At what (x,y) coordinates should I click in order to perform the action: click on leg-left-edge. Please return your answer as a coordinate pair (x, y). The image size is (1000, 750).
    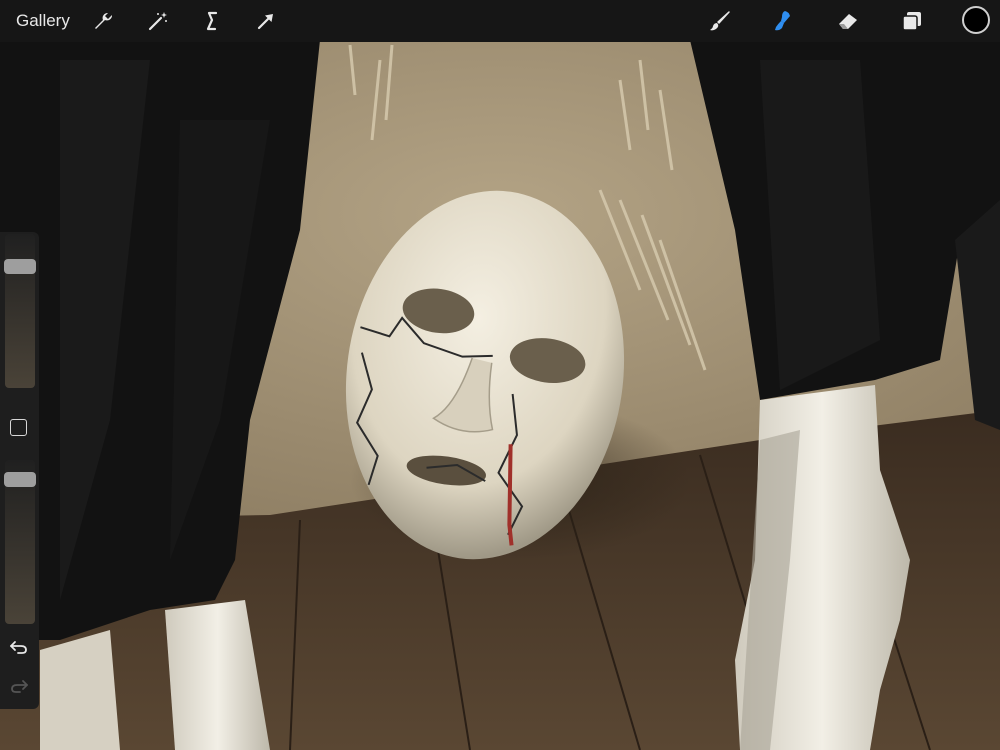
    Looking at the image, I should click on (80, 690).